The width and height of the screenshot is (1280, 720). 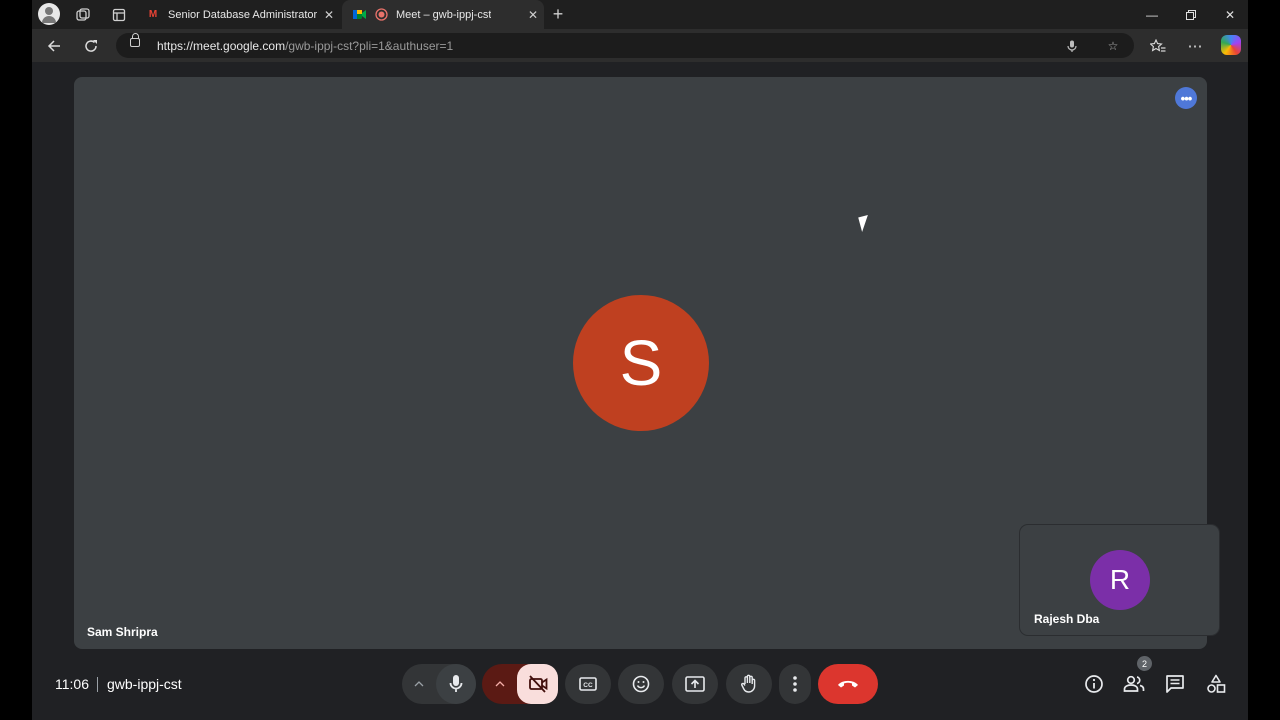 I want to click on camera-off-icon, so click(x=537, y=684).